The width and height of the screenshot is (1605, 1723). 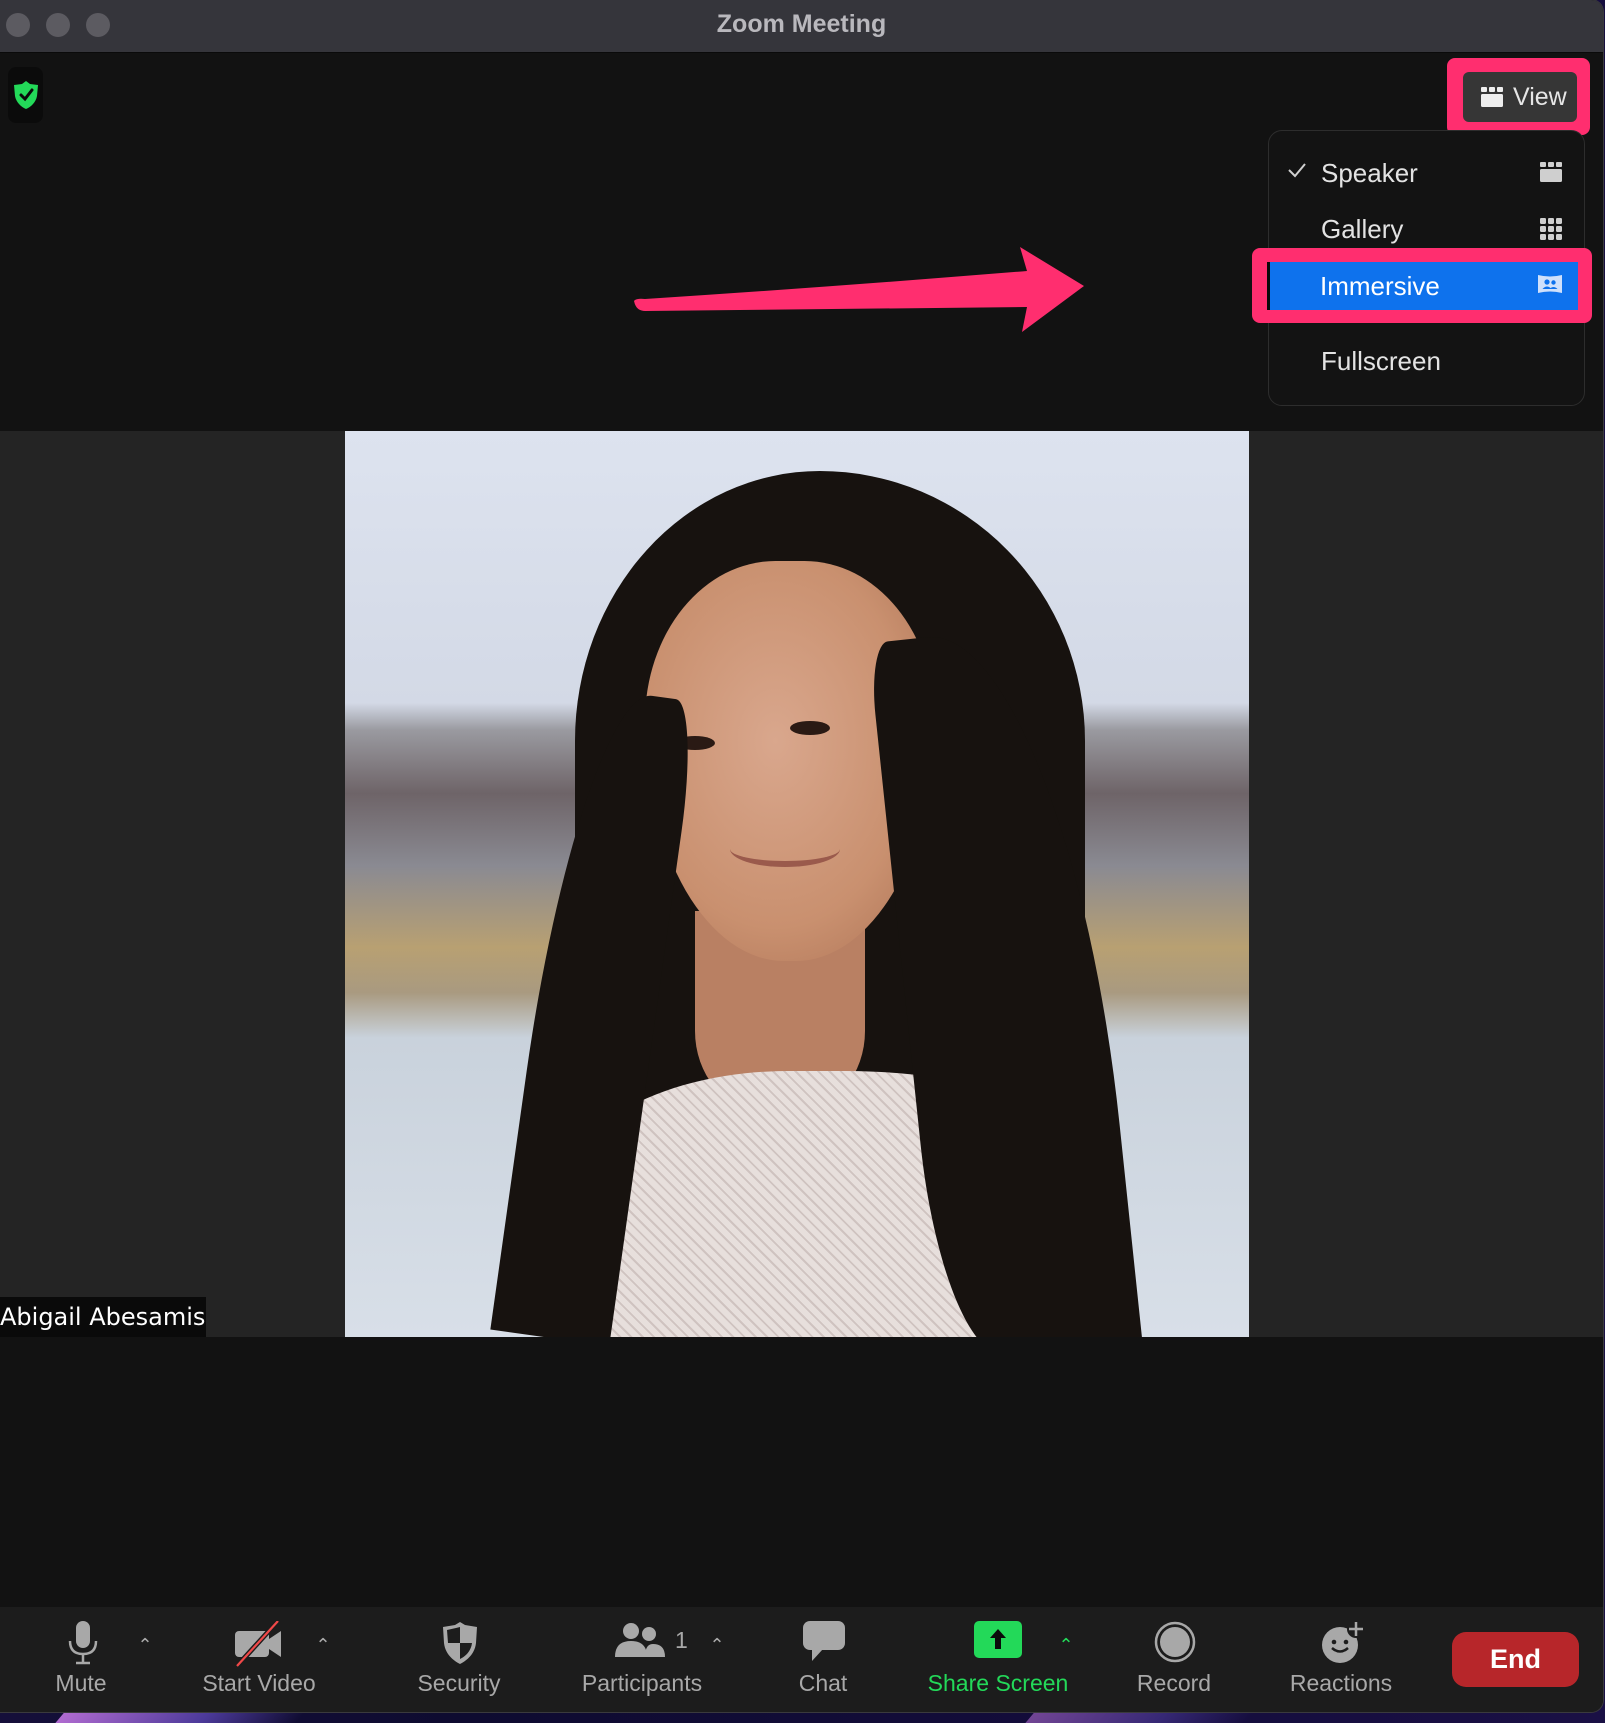 I want to click on encryption-badge, so click(x=25, y=95).